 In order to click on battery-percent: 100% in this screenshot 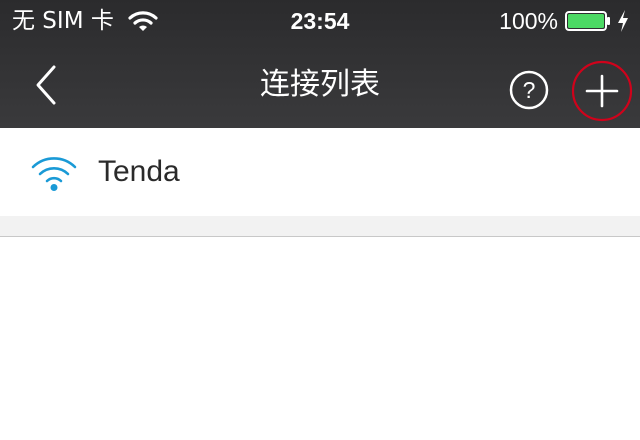, I will do `click(528, 21)`.